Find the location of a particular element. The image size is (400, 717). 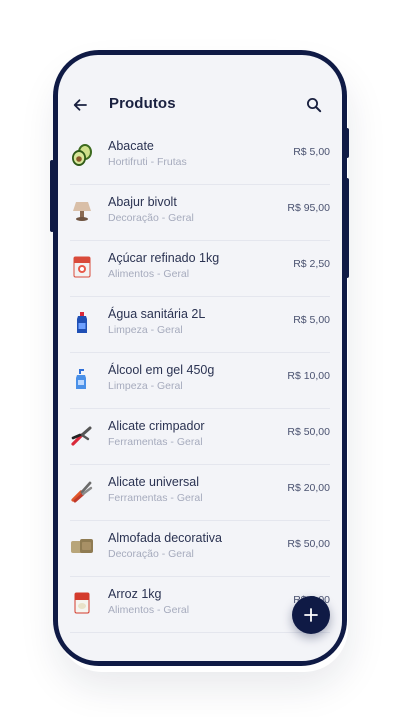

product-price: R$ 10,00 is located at coordinates (308, 376).